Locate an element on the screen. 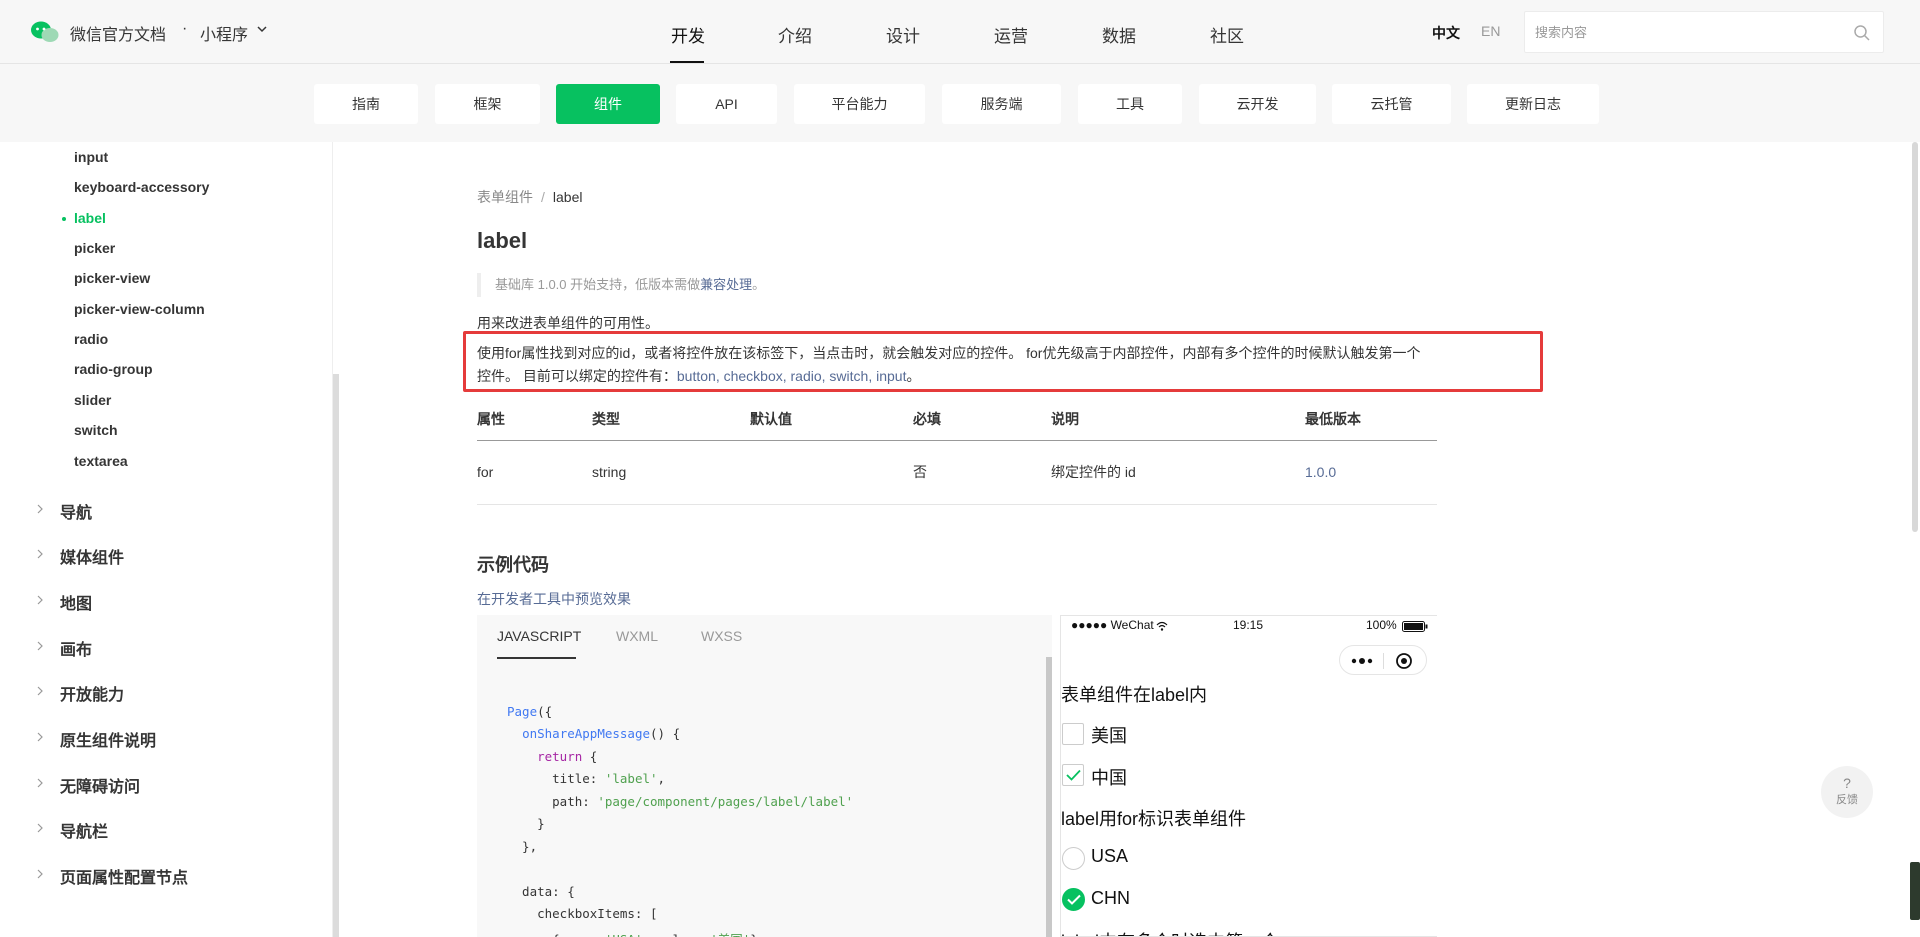 This screenshot has width=1920, height=937. lang-zh: 中文 is located at coordinates (1446, 33).